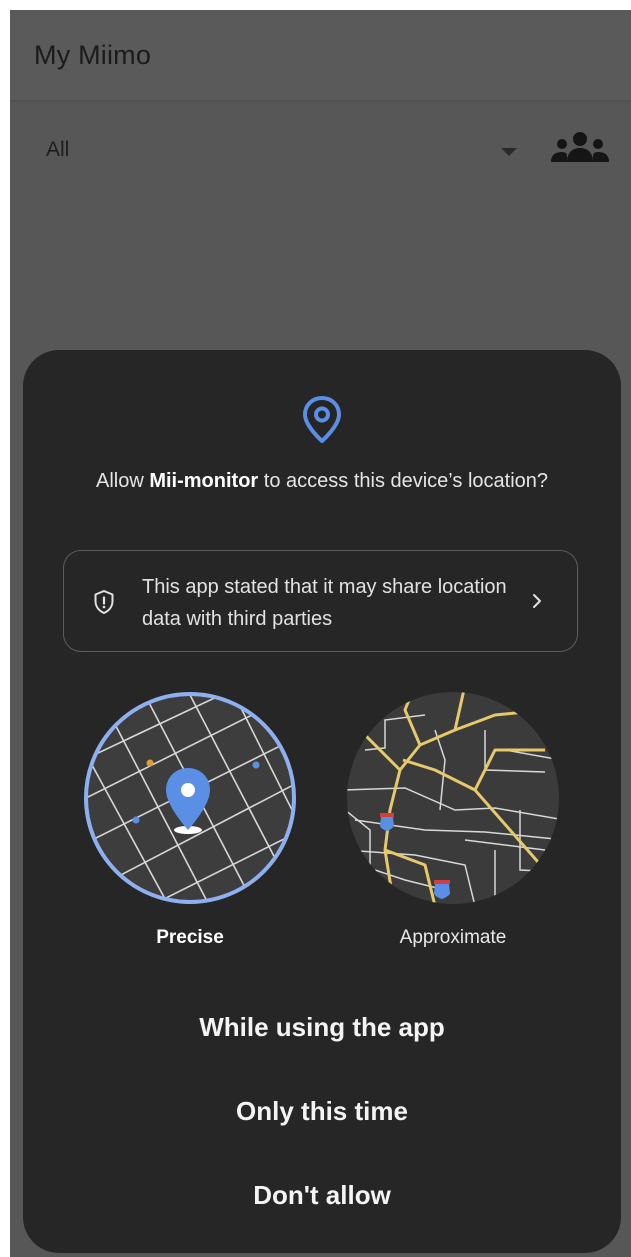 The height and width of the screenshot is (1257, 631). What do you see at coordinates (322, 1027) in the screenshot?
I see `while-using-app-button: While using the app` at bounding box center [322, 1027].